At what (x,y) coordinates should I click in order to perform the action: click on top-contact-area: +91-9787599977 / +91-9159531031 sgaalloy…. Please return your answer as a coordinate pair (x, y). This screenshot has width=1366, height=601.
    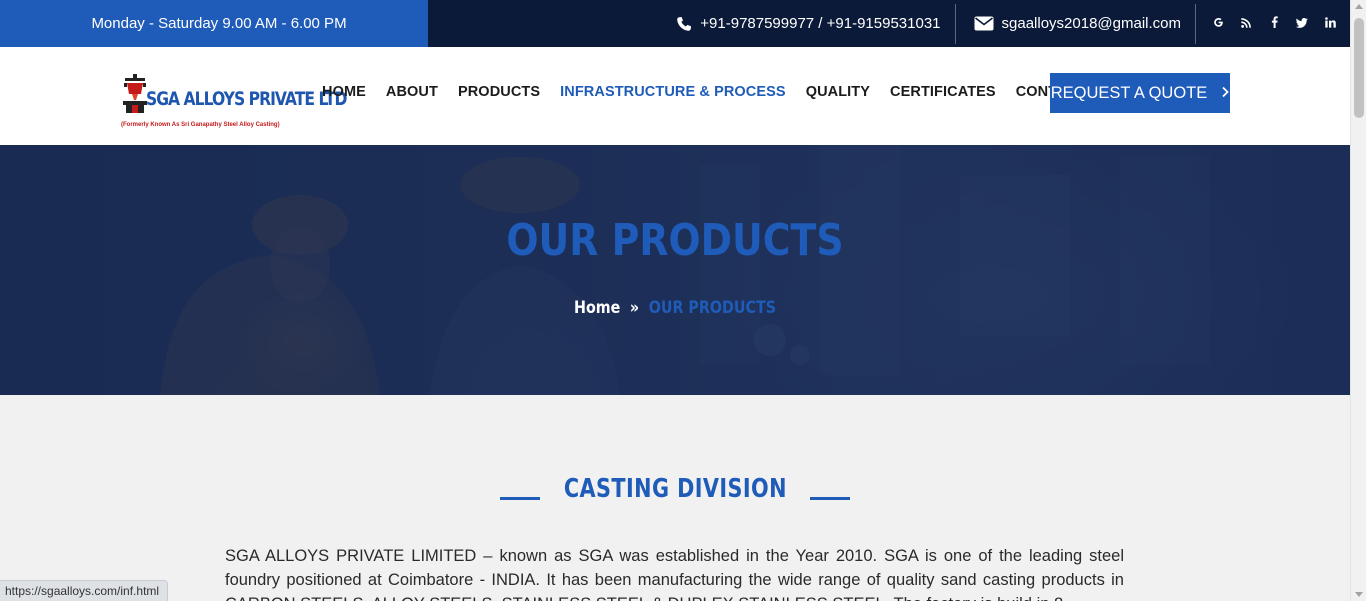
    Looking at the image, I should click on (889, 23).